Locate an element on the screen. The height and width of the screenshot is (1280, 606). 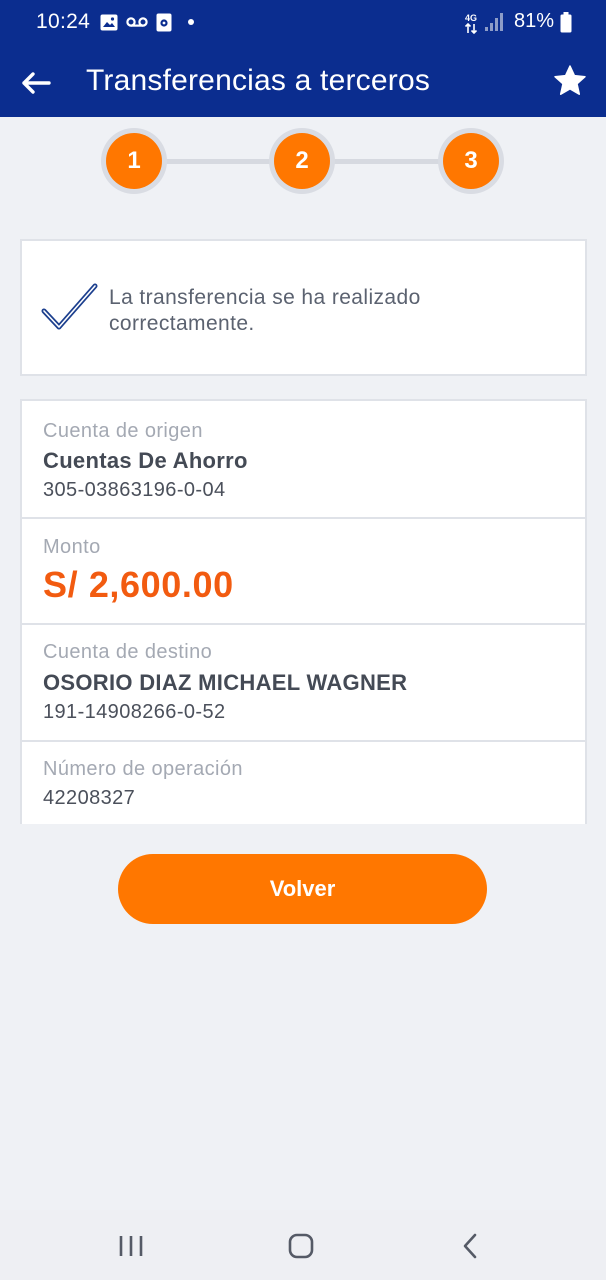
page-title: Transferencias a terceros is located at coordinates (258, 80).